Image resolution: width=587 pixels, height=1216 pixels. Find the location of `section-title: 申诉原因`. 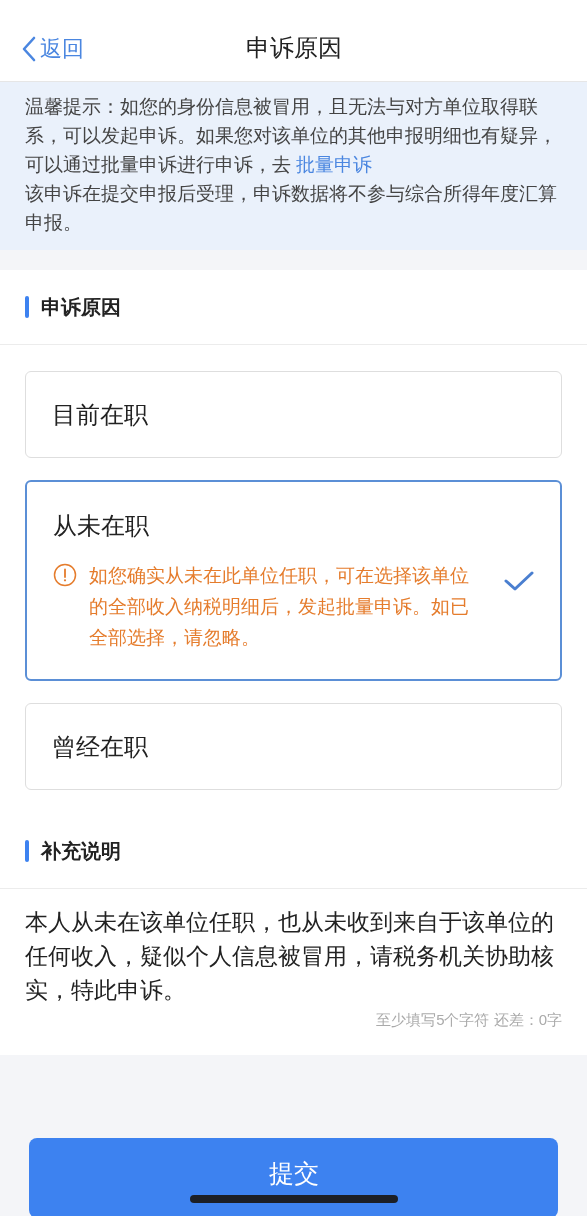

section-title: 申诉原因 is located at coordinates (81, 307).